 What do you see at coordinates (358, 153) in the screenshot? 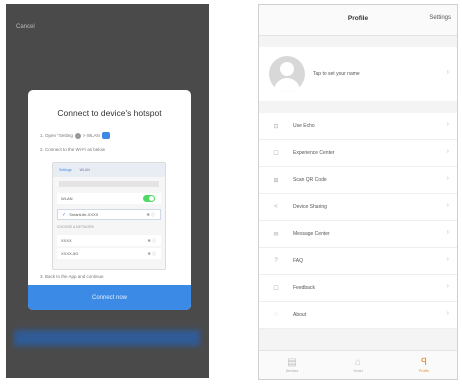
I see `menu-item-experience-center: ☐ Experience Center ›` at bounding box center [358, 153].